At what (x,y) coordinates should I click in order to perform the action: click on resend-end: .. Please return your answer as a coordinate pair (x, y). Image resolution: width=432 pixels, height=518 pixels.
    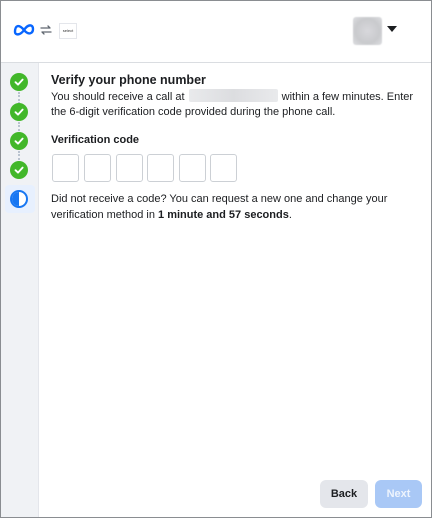
    Looking at the image, I should click on (290, 215).